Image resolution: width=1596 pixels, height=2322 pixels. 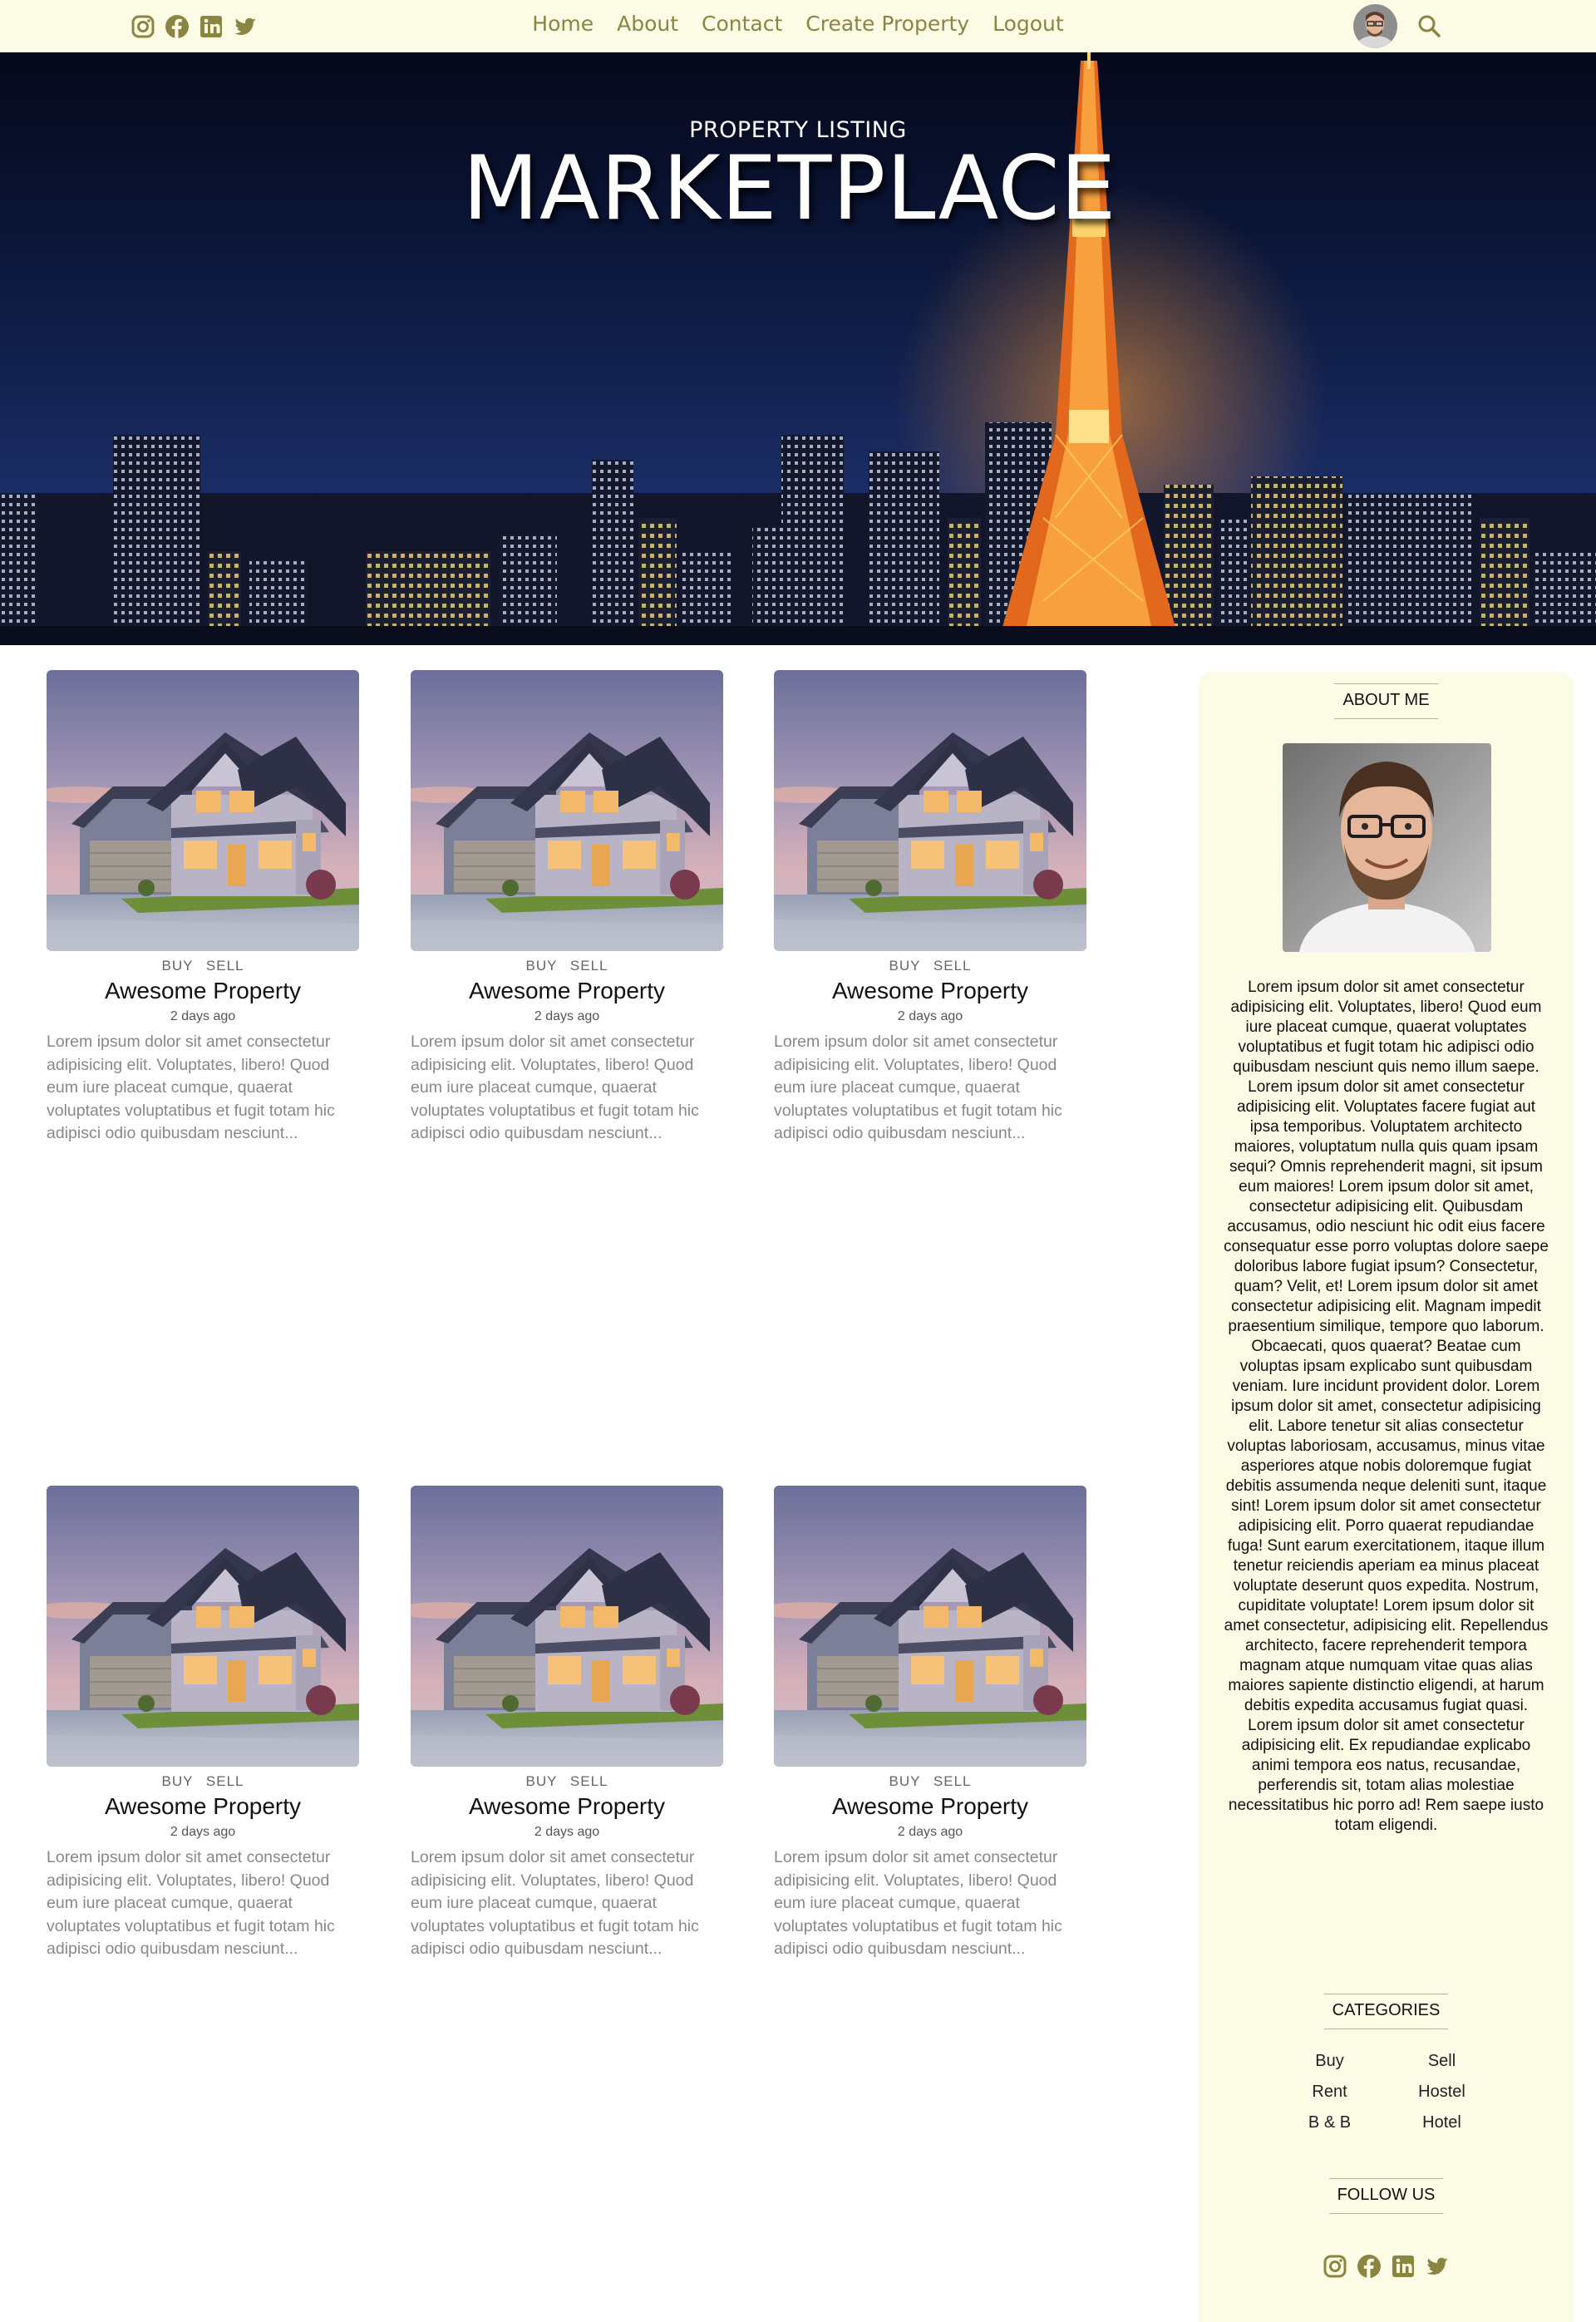 I want to click on nav-link-contact: Contact, so click(x=742, y=24).